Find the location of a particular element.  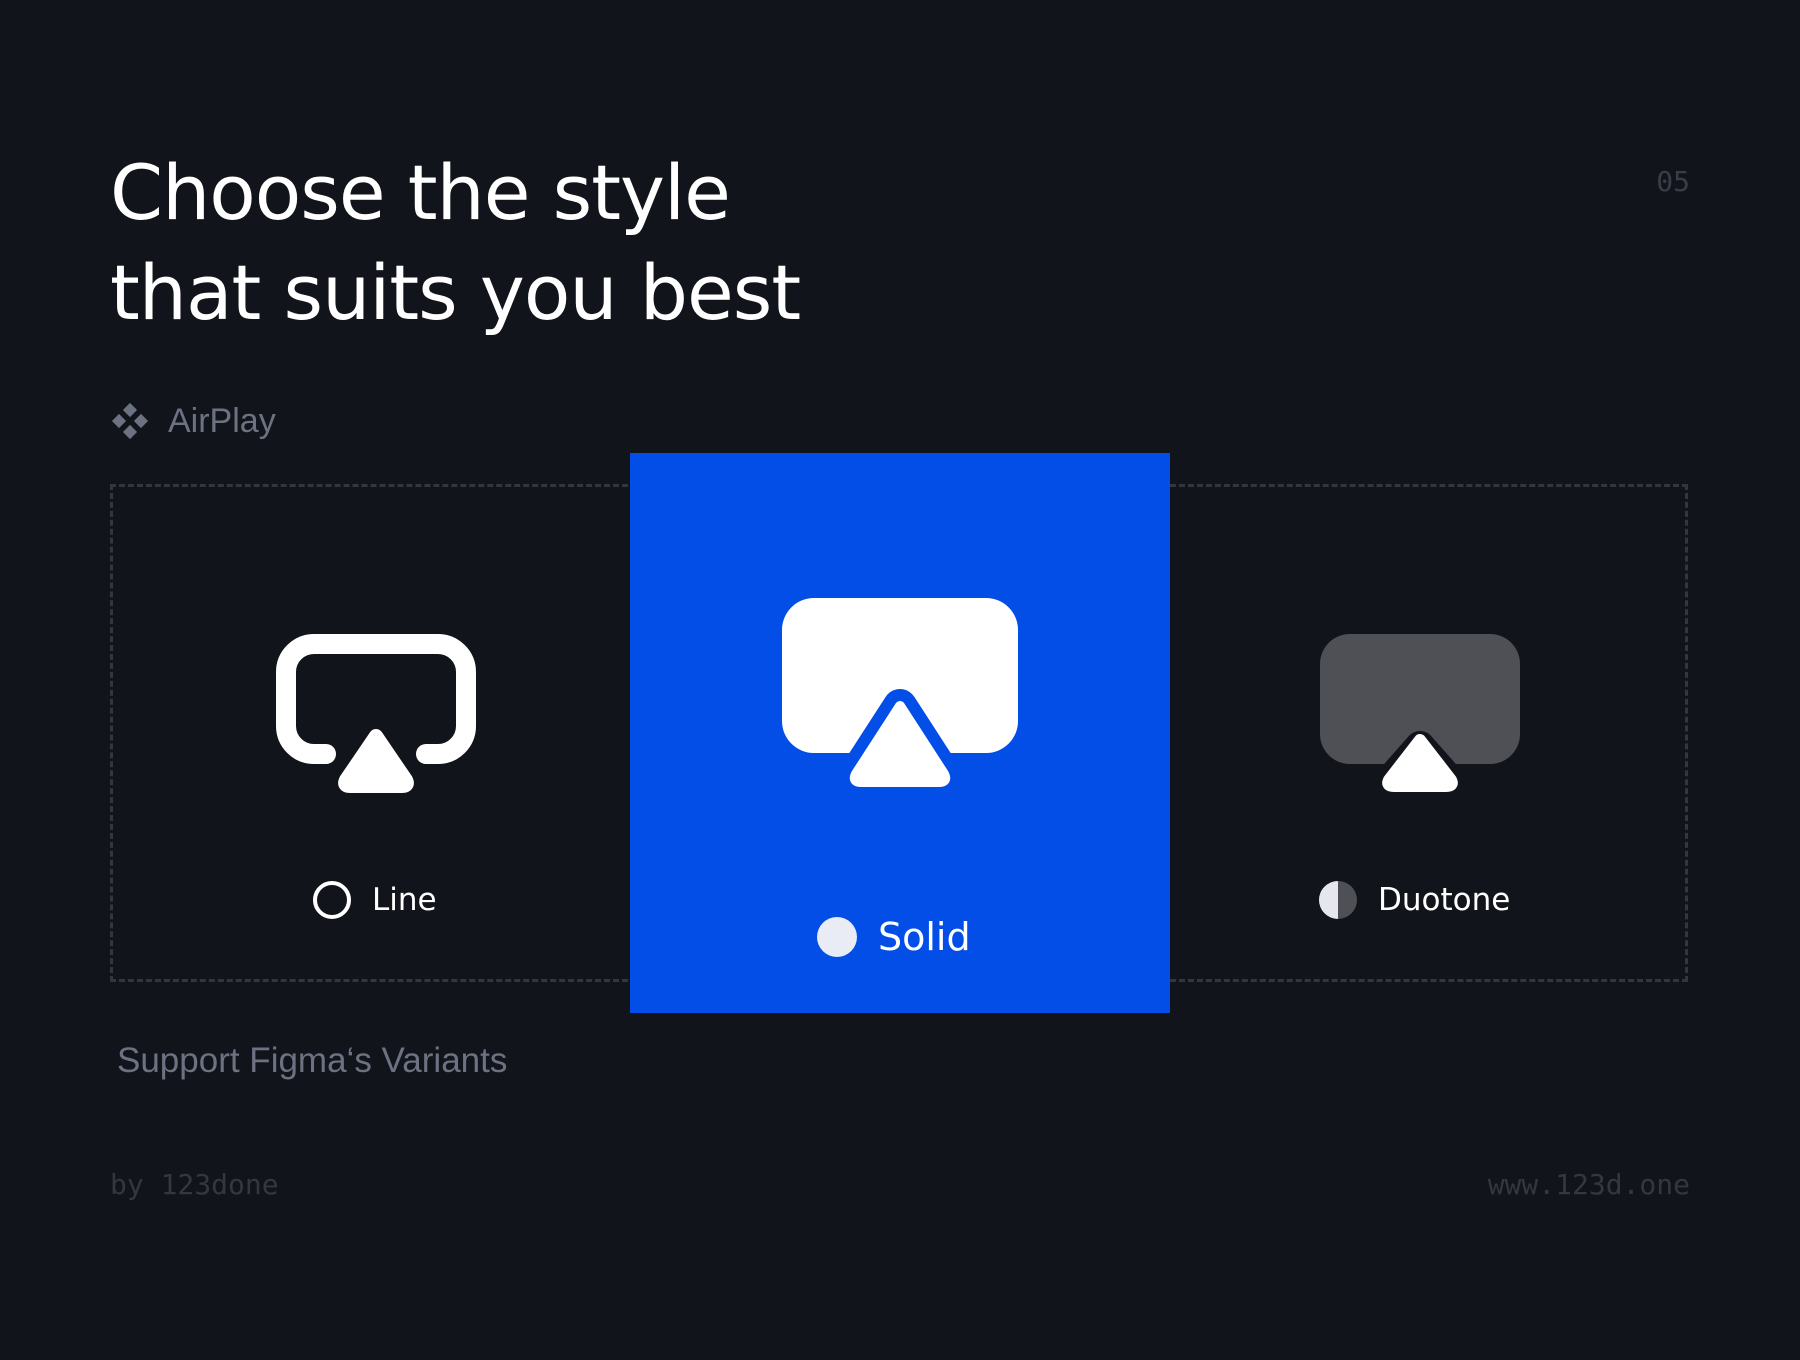

variant-line: Line is located at coordinates (370, 733).